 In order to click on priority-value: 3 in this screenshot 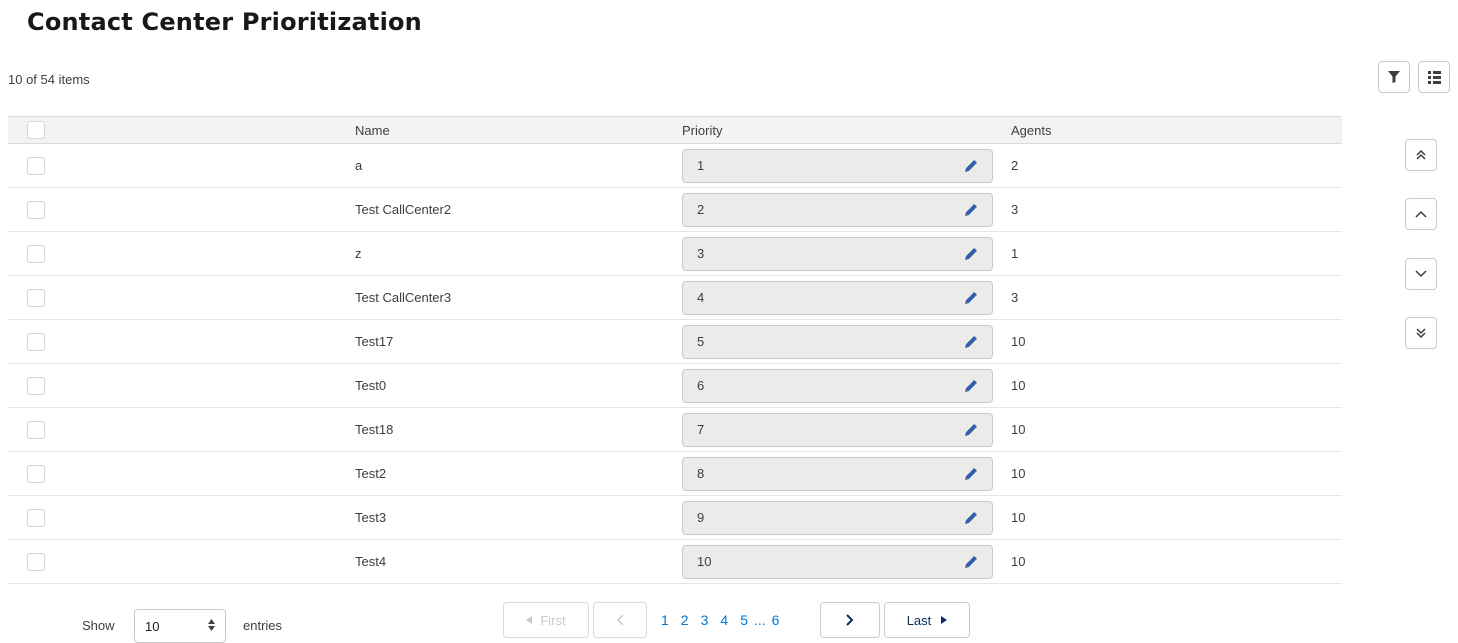, I will do `click(701, 253)`.